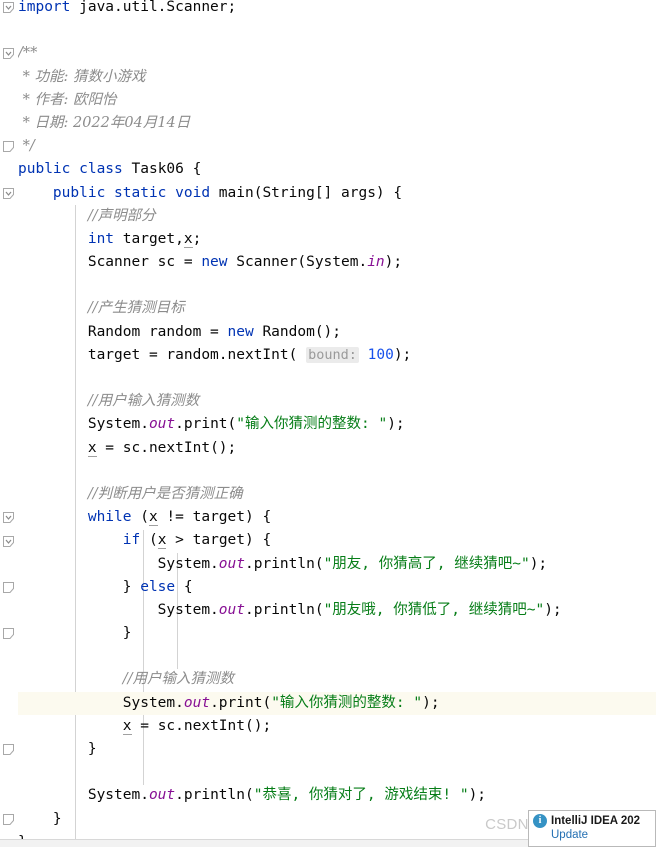 This screenshot has height=847, width=656. I want to click on code-token: > target) {, so click(219, 540).